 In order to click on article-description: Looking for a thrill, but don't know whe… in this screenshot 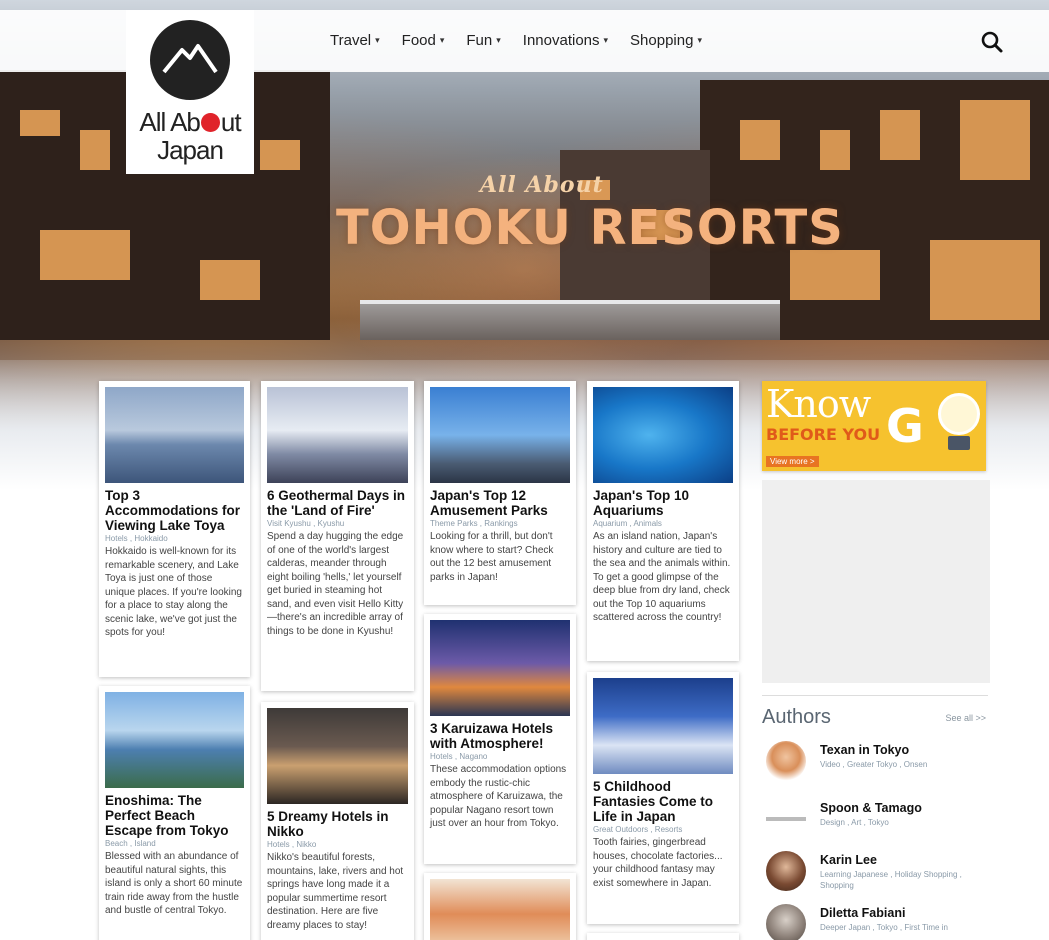, I will do `click(492, 557)`.